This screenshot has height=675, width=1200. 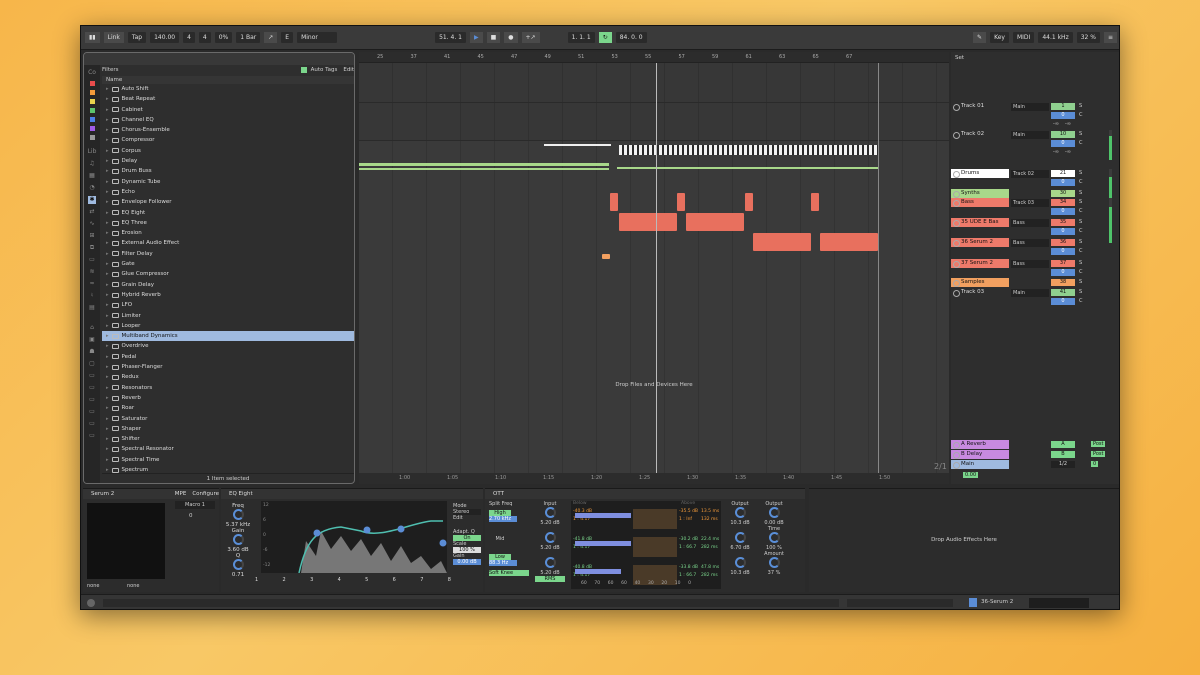 I want to click on browser-item: ▸ Cabinet, so click(x=228, y=110).